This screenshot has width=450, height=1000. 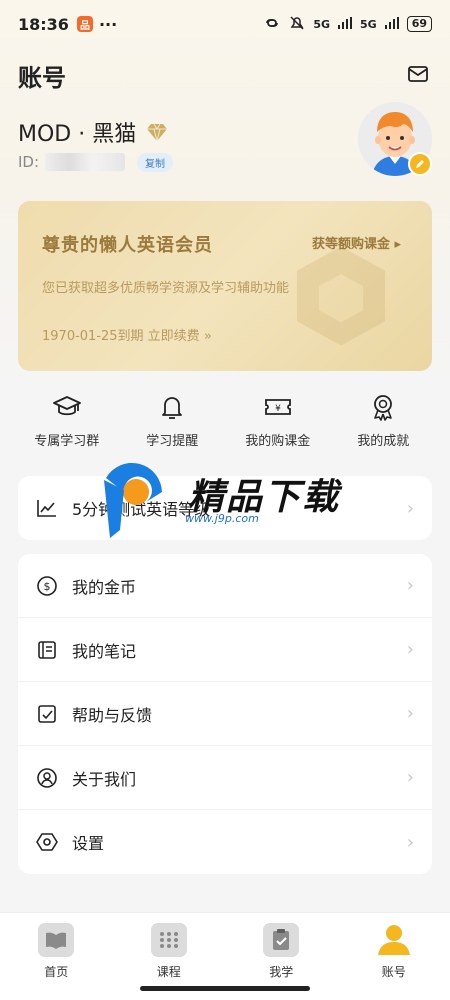 What do you see at coordinates (225, 24) in the screenshot?
I see `status-bar: 18:36 品 ··· 5G 5G 69` at bounding box center [225, 24].